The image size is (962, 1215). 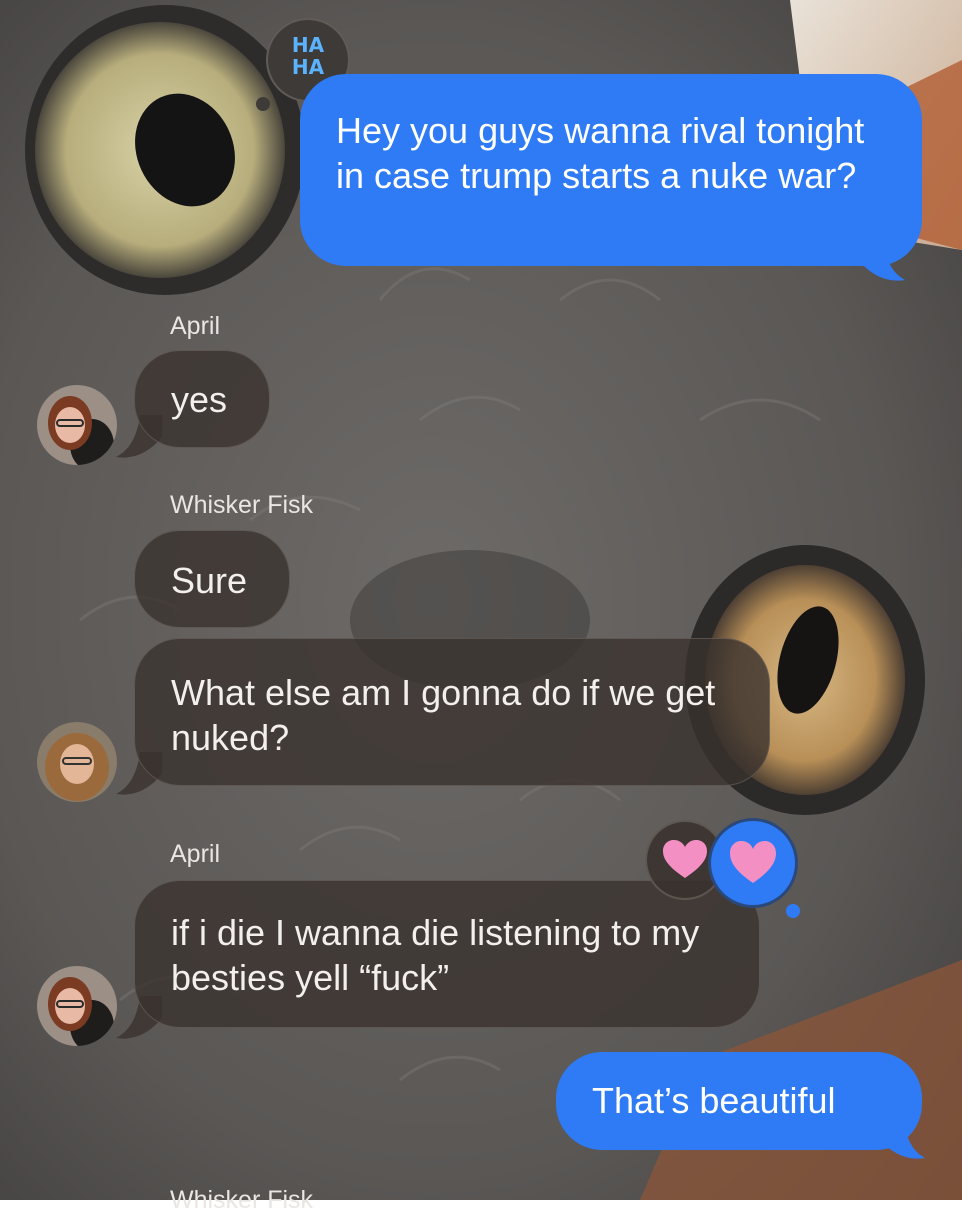 I want to click on heart-reaction-mine, so click(x=753, y=863).